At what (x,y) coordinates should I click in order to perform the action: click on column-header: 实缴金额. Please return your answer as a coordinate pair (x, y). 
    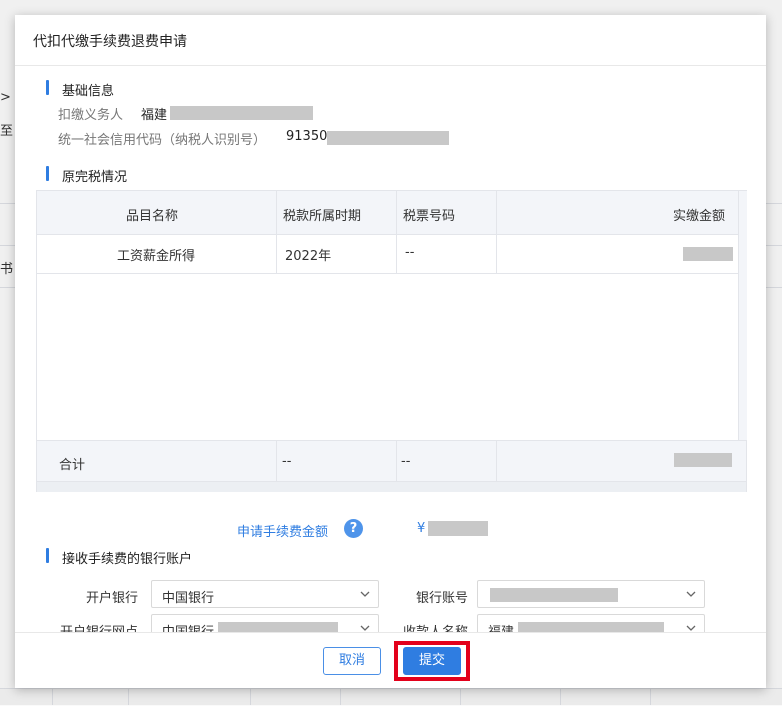
    Looking at the image, I should click on (699, 216).